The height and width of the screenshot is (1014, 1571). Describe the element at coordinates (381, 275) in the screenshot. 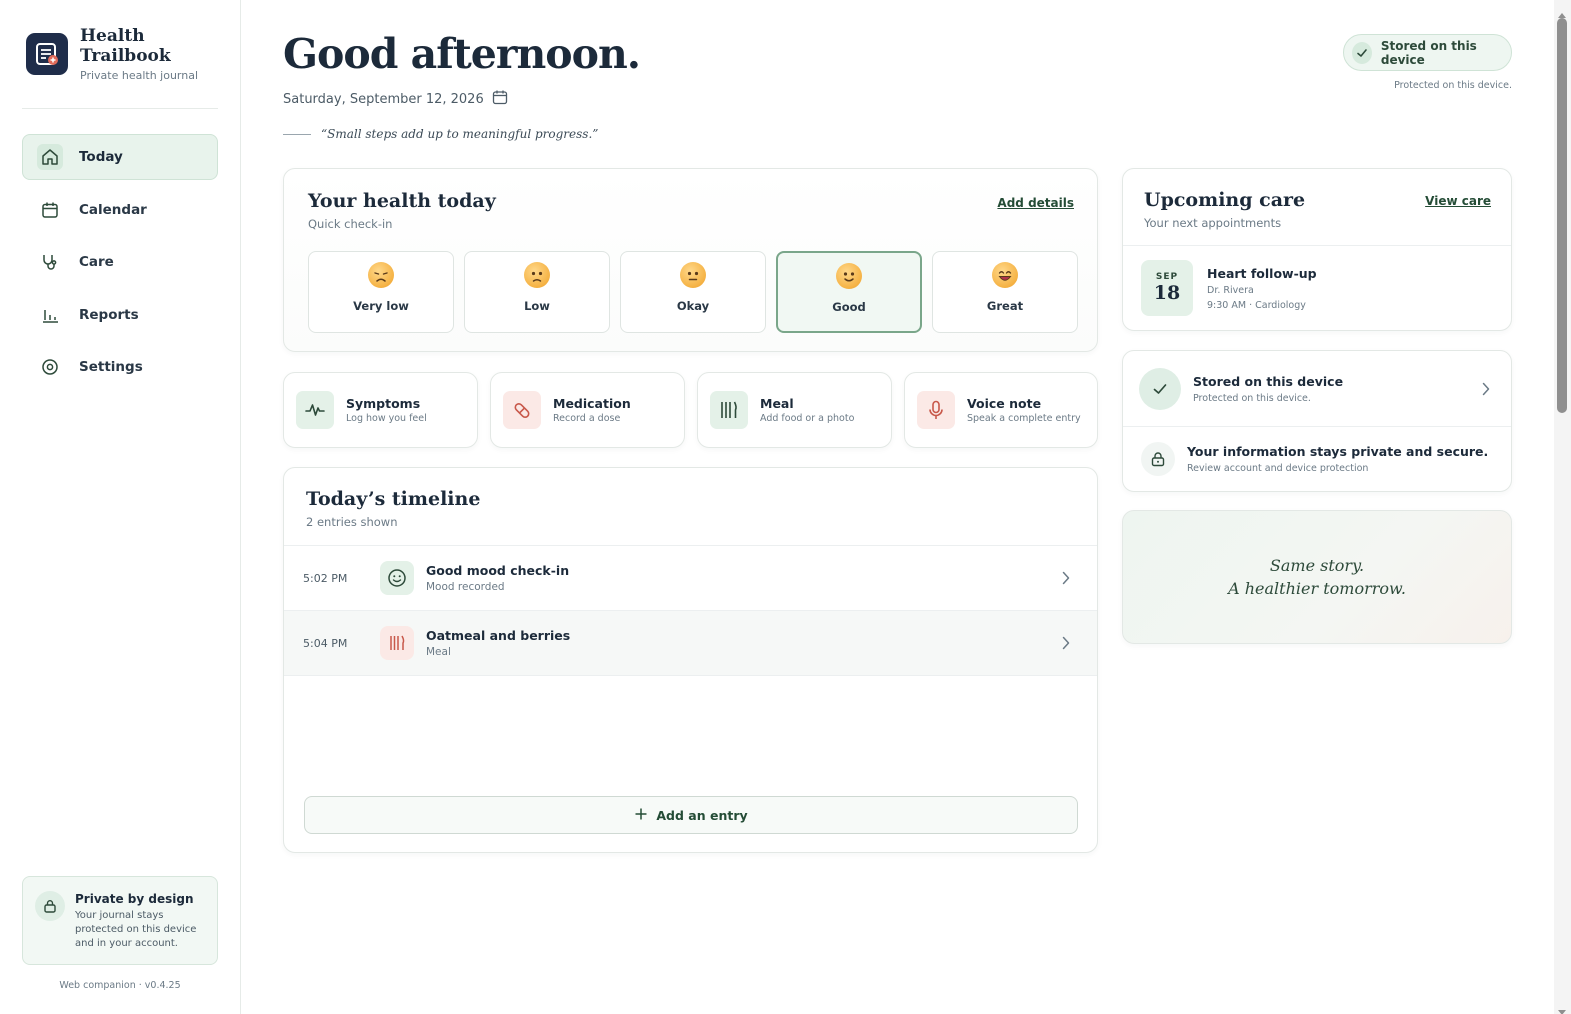

I see `very-low-face-icon` at that location.